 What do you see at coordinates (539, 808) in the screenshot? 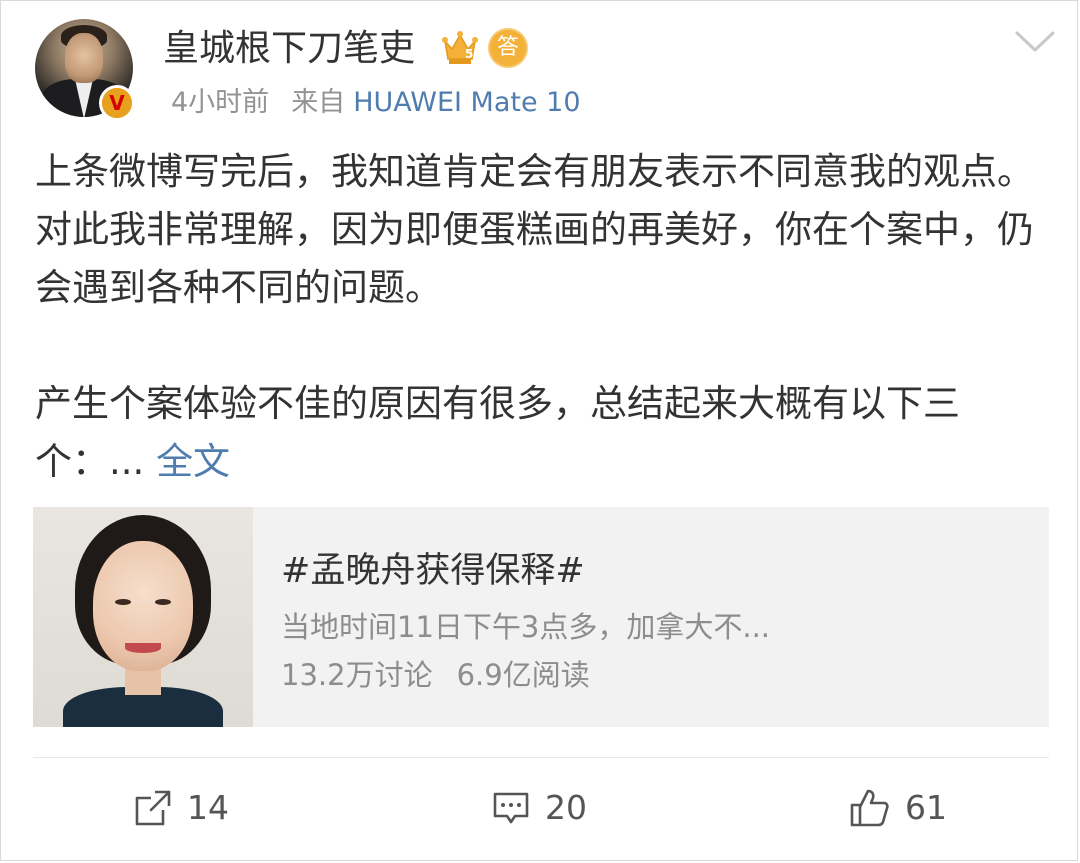
I see `comment-button: 20` at bounding box center [539, 808].